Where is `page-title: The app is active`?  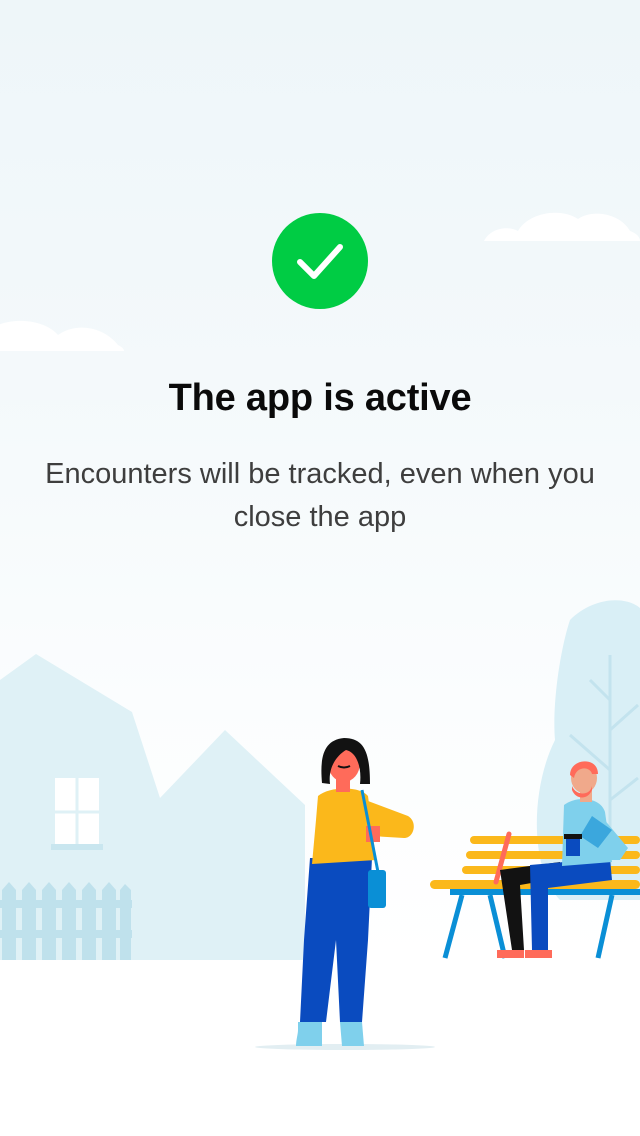 page-title: The app is active is located at coordinates (320, 398).